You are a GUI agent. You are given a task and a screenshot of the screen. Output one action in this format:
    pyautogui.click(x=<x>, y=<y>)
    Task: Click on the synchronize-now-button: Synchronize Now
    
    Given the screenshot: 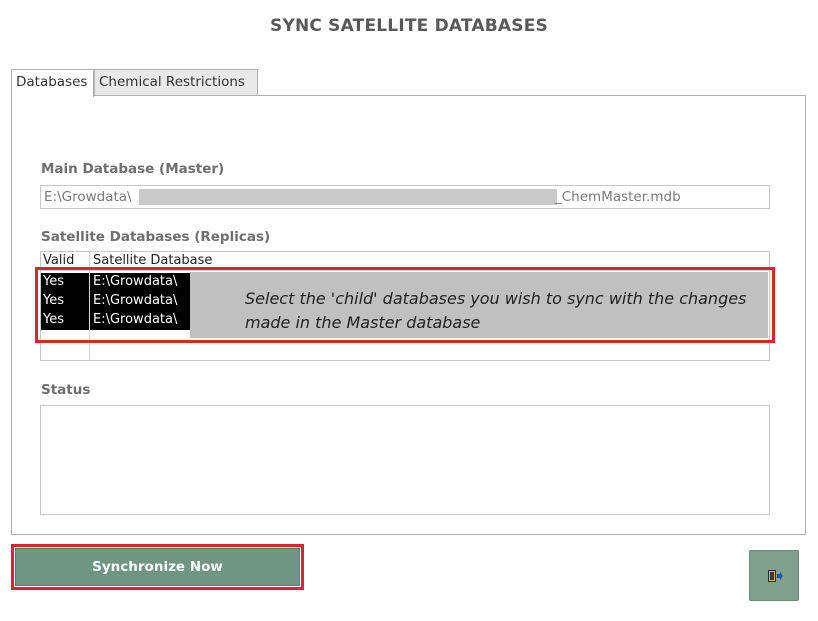 What is the action you would take?
    pyautogui.click(x=157, y=567)
    